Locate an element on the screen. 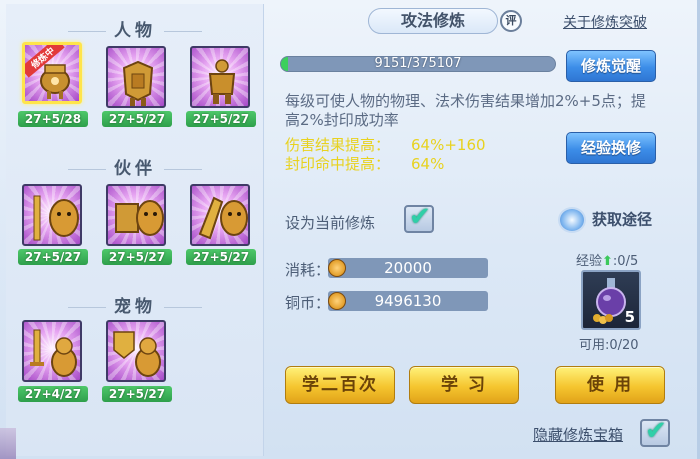 This screenshot has width=700, height=459. hide-chest-label: 隐藏修炼宝箱 is located at coordinates (578, 435).